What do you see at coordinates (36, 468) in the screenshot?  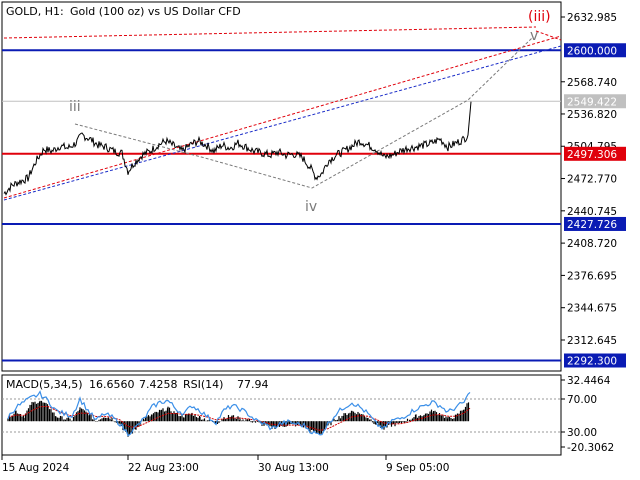 I see `time-tick-label: 15 Aug 2024` at bounding box center [36, 468].